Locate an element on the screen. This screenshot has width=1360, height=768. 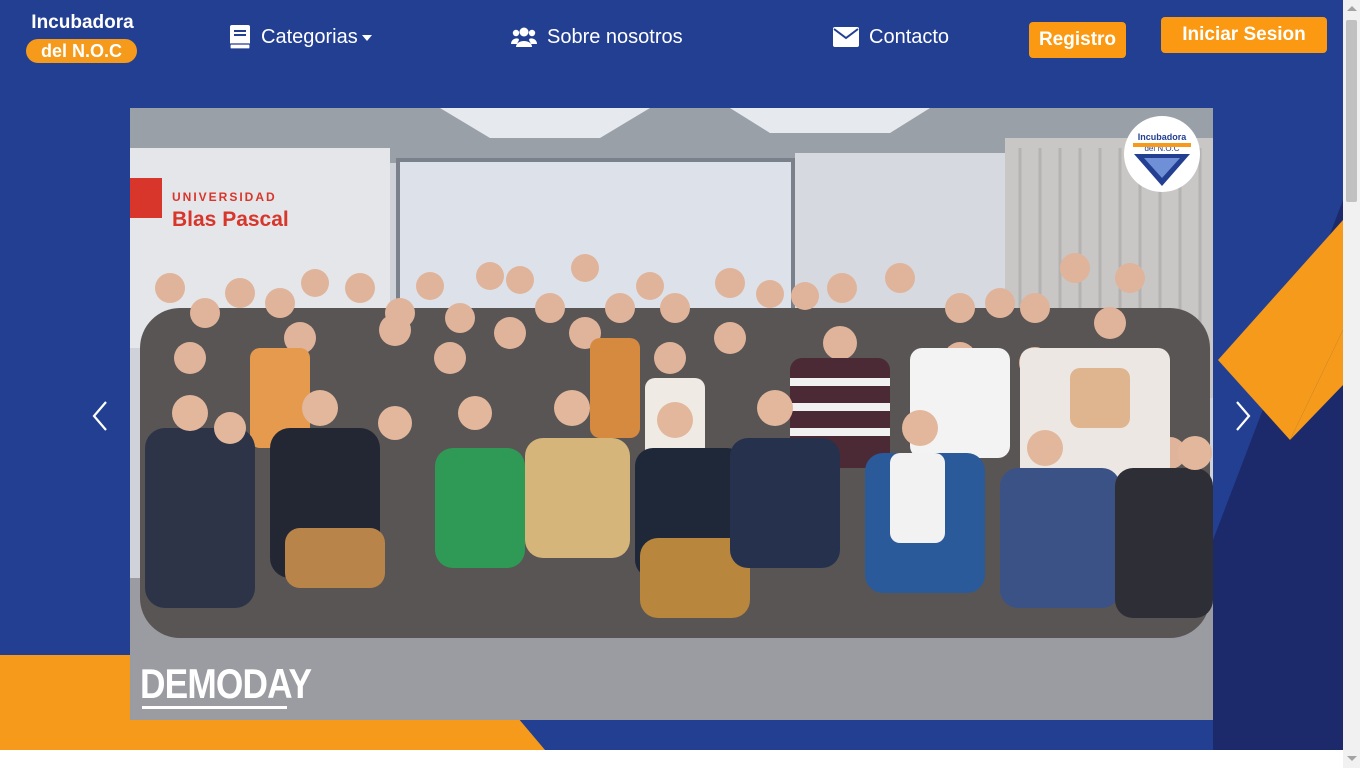
scroll-down-icon is located at coordinates (1352, 758).